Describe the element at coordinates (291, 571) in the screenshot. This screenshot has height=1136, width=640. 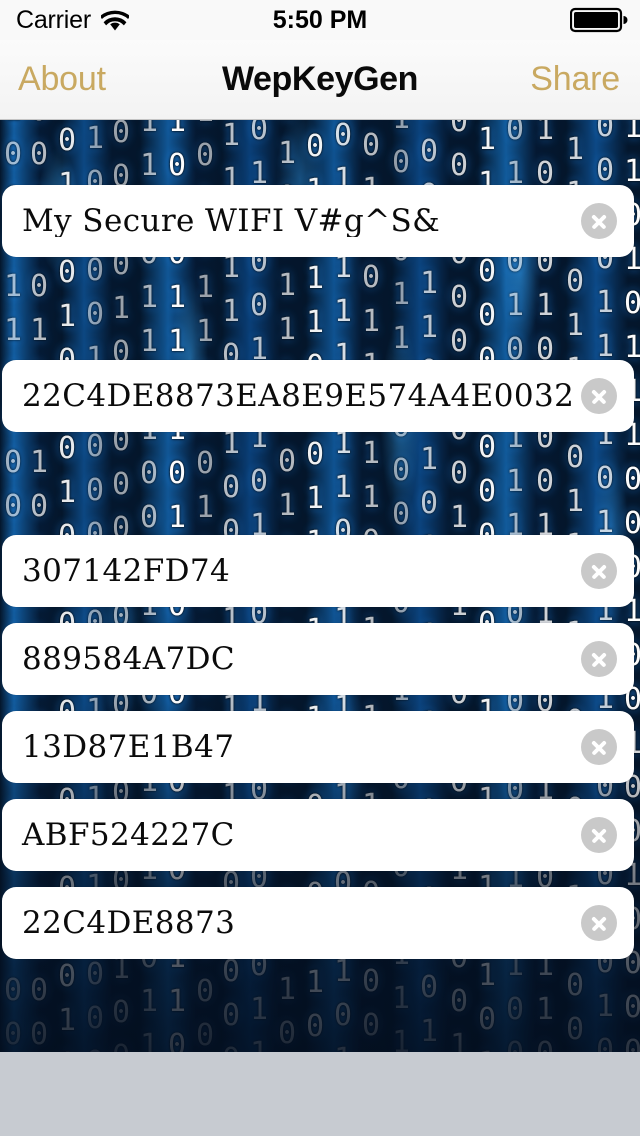
I see `wep-key-64-field-1-value: 307142FD74` at that location.